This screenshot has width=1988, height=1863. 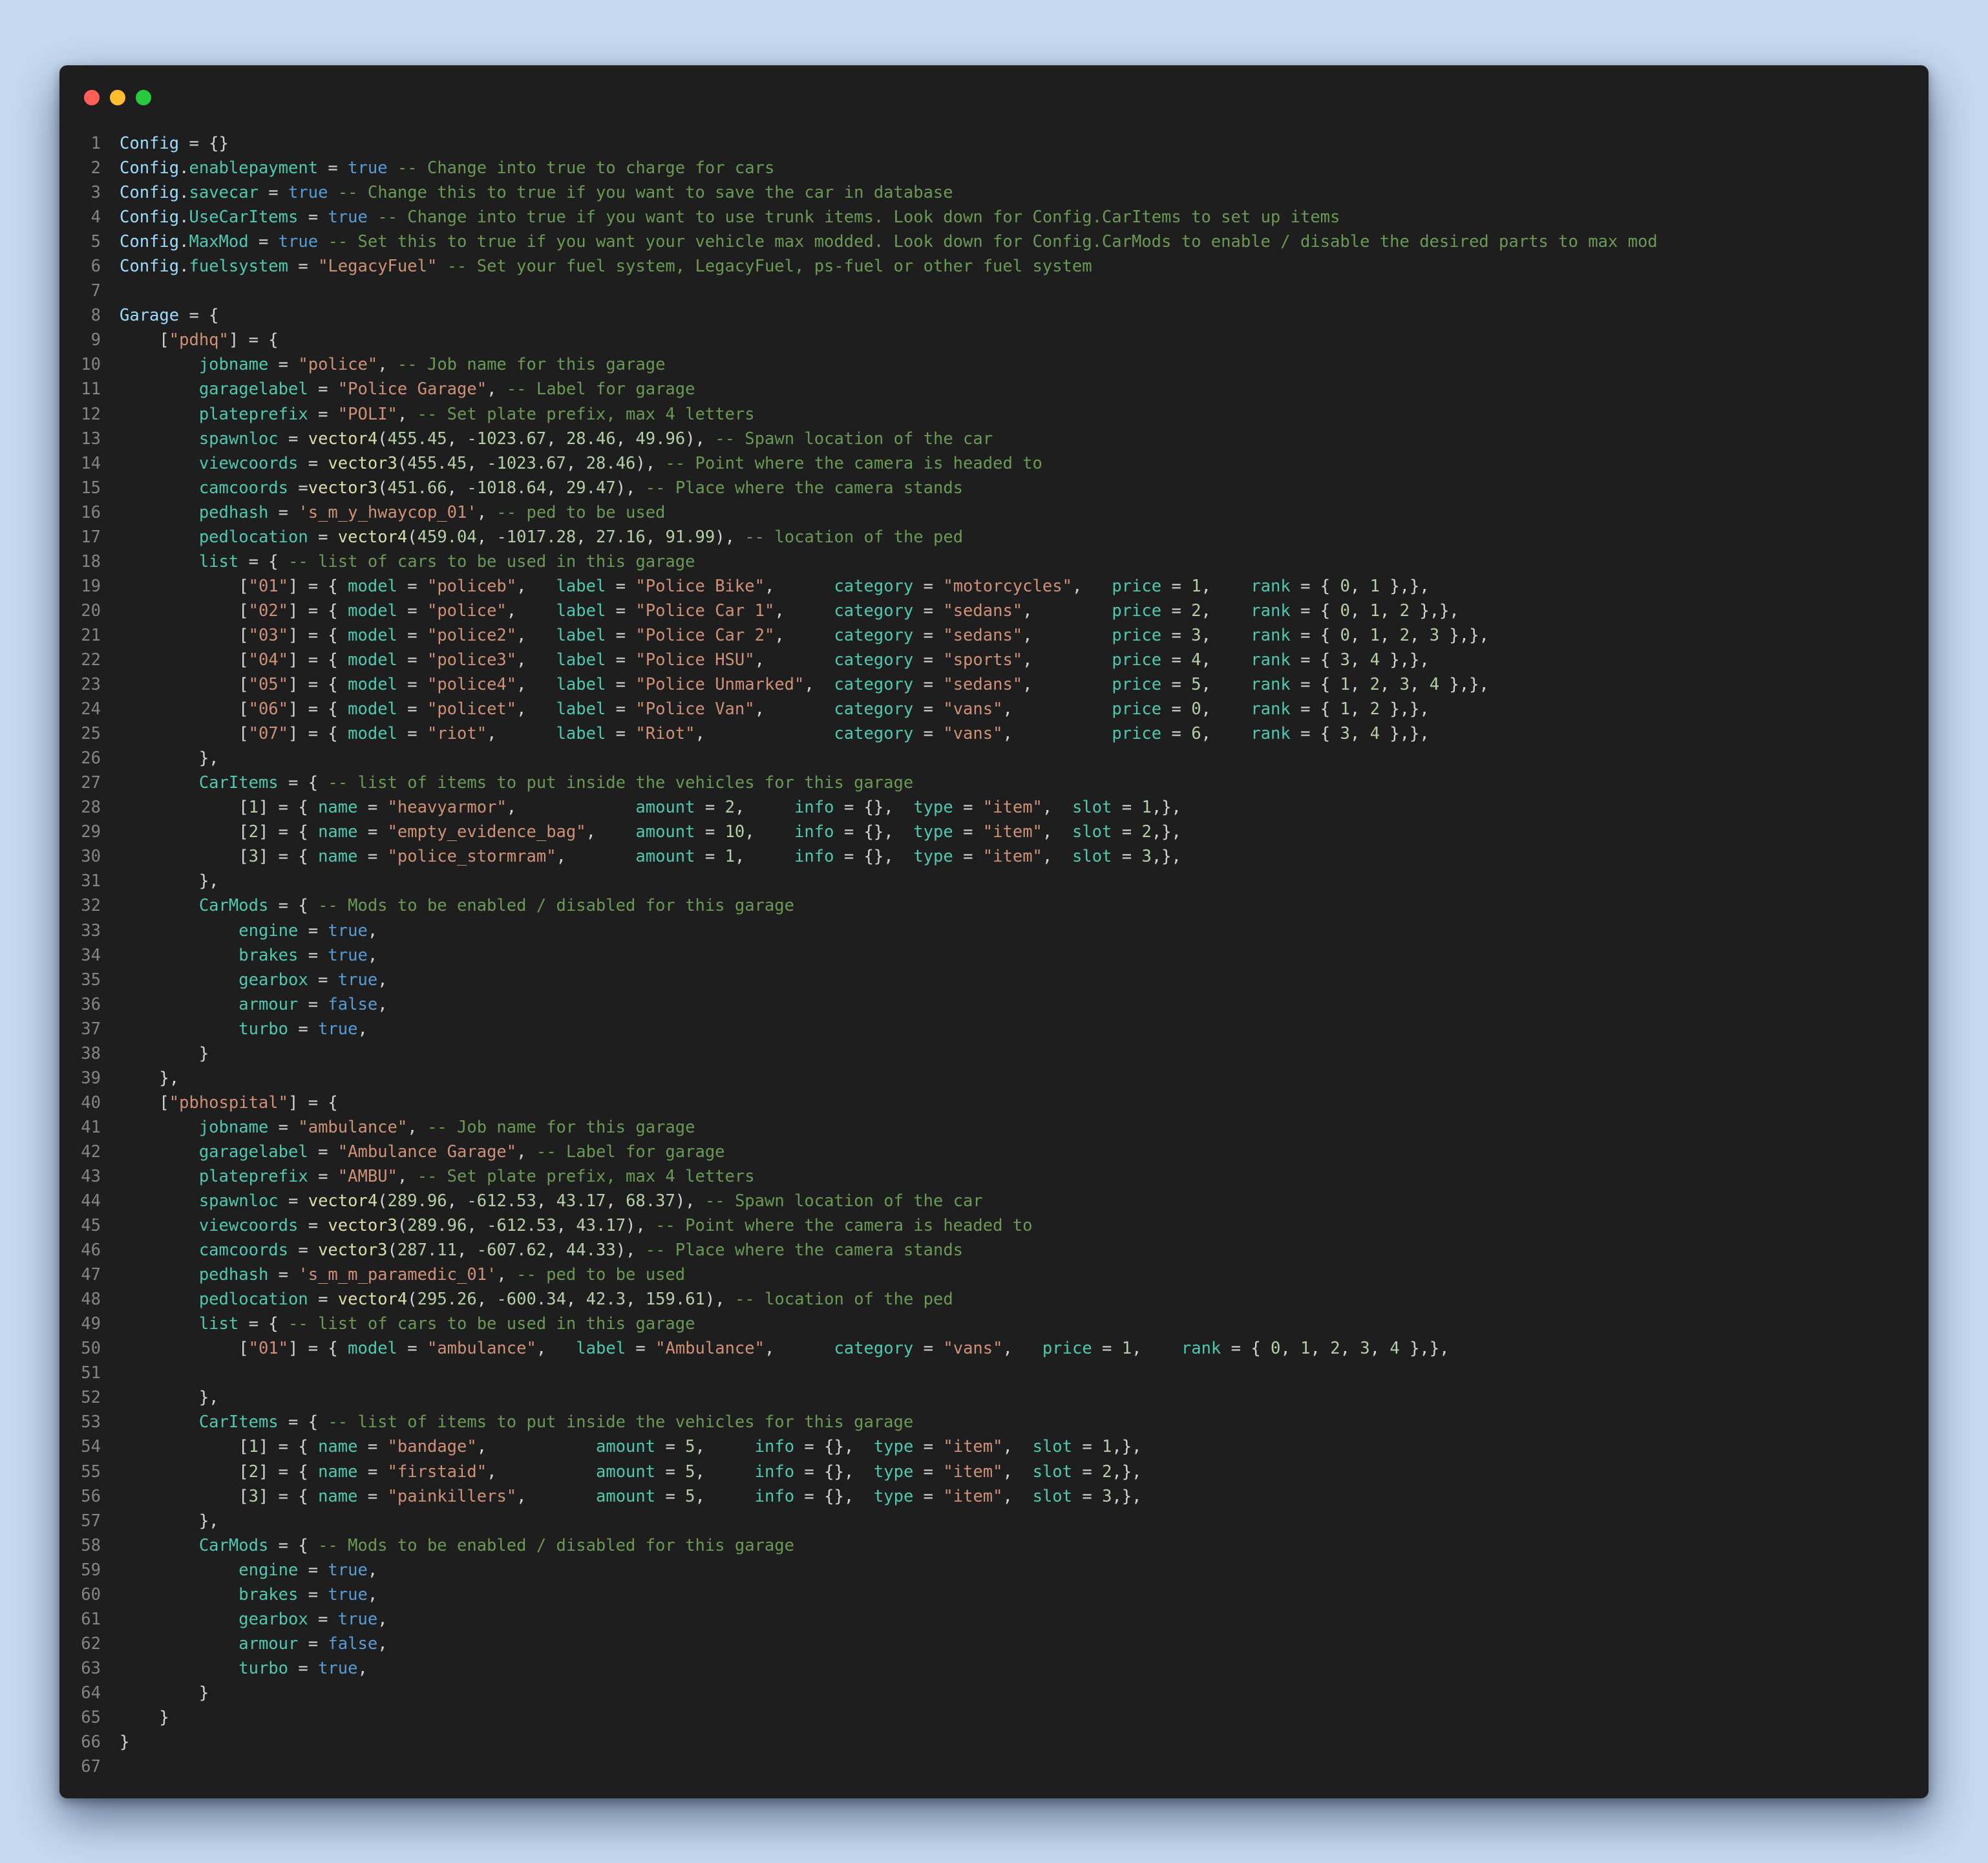 I want to click on code-token: "riot", so click(x=457, y=734).